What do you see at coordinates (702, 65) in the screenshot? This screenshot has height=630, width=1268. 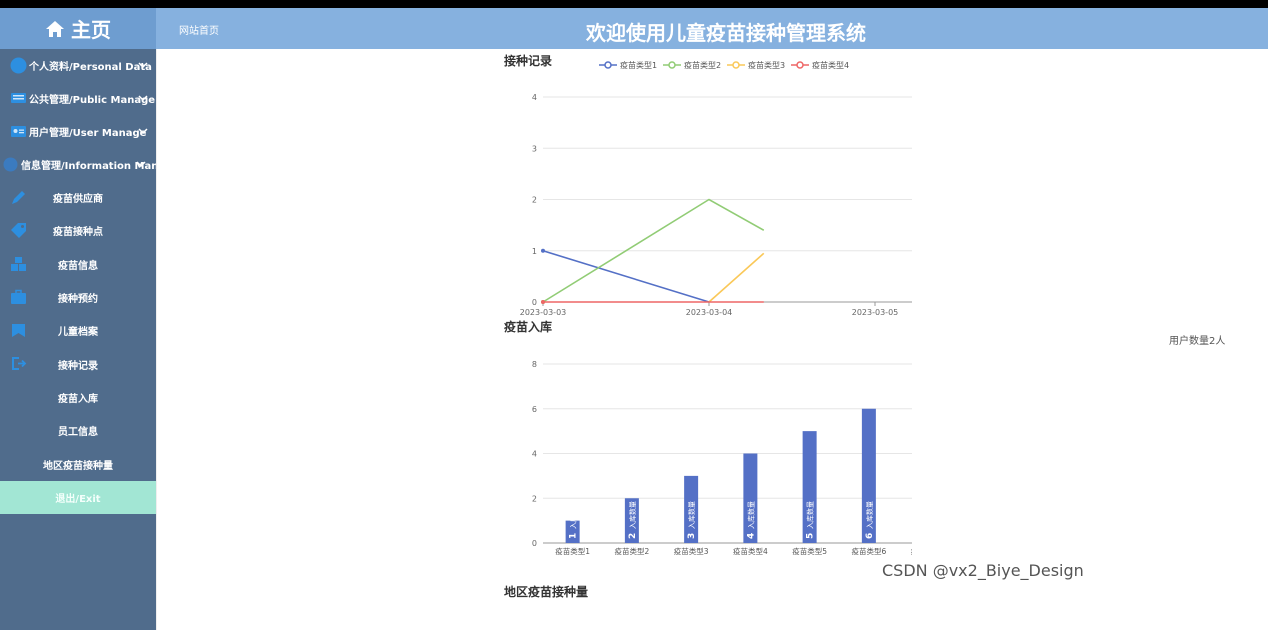 I see `legend-entry: 疫苗类型2` at bounding box center [702, 65].